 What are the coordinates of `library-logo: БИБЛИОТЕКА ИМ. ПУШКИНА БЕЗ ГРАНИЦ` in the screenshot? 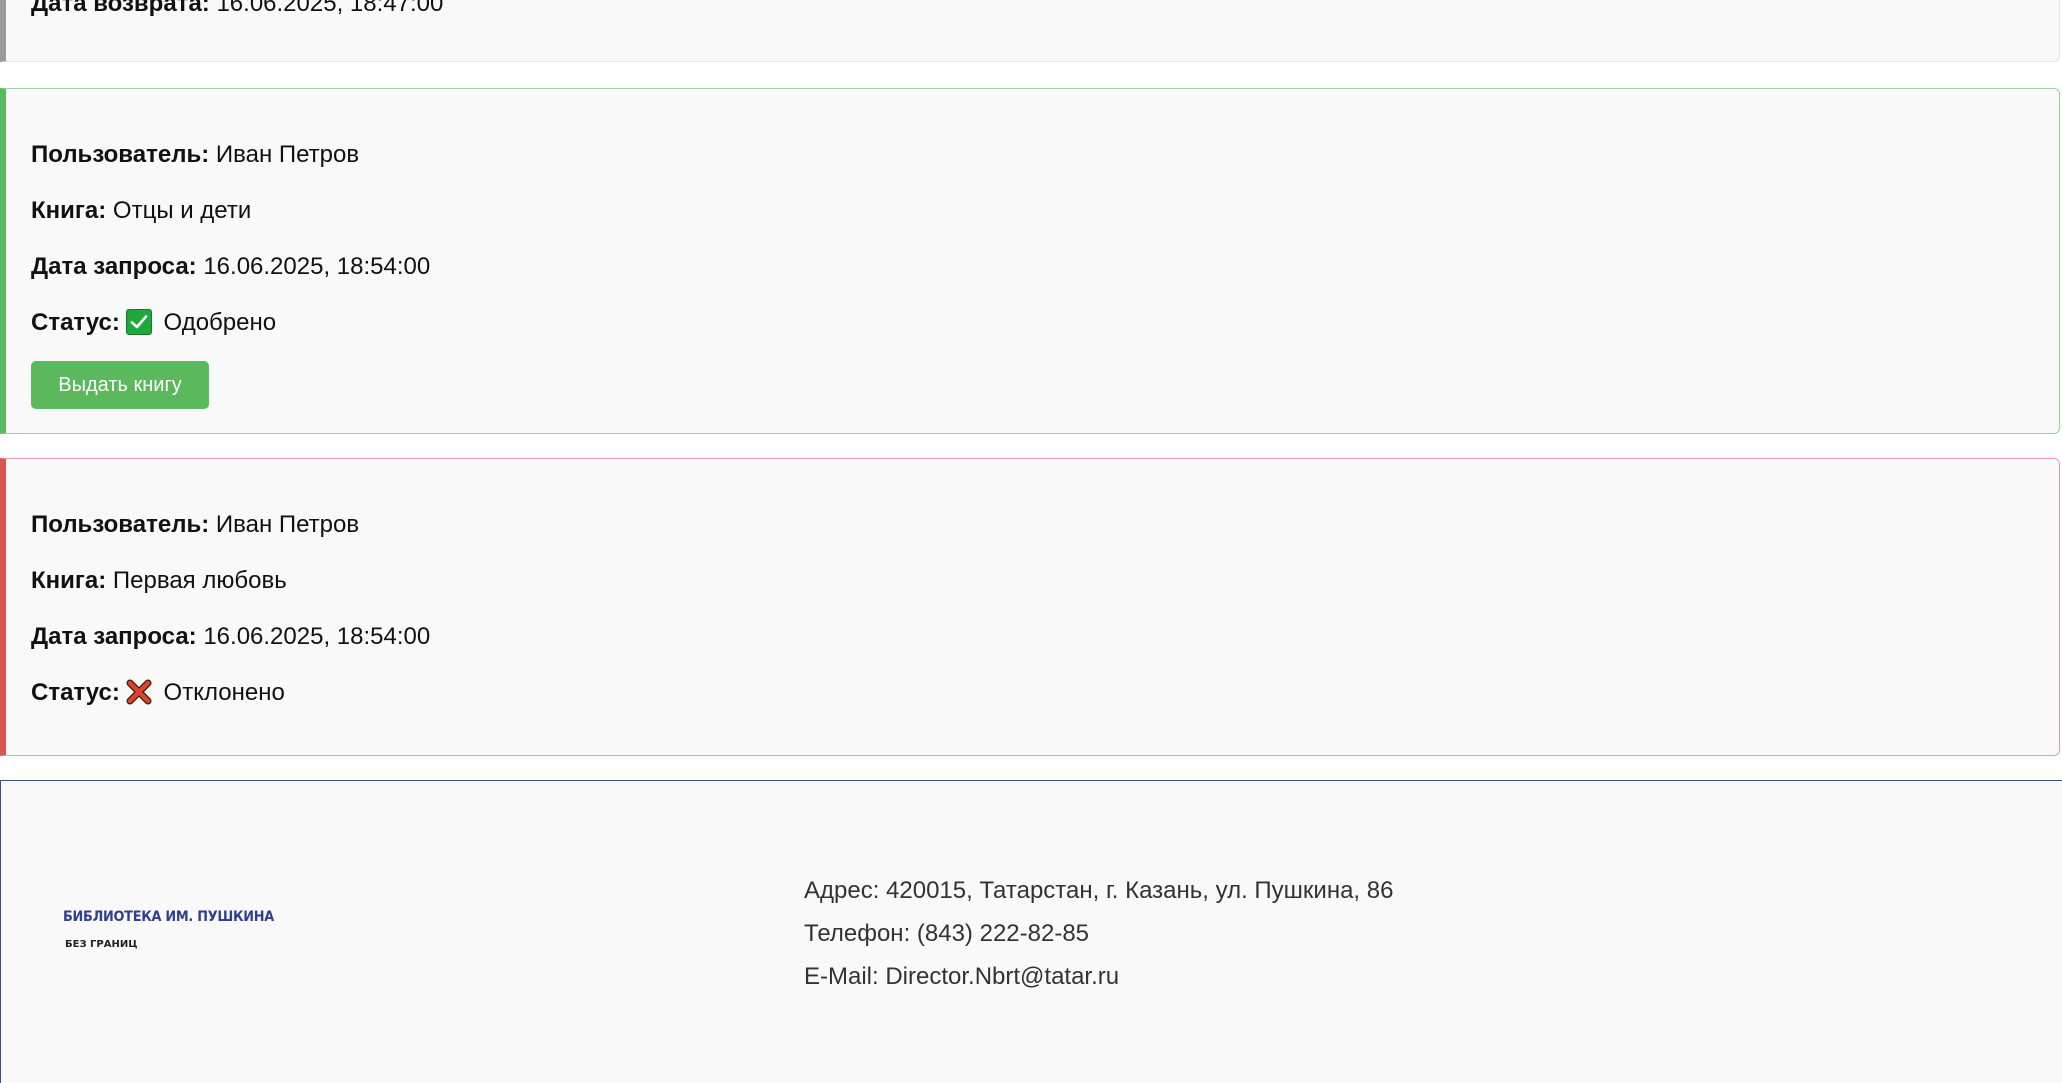 It's located at (177, 929).